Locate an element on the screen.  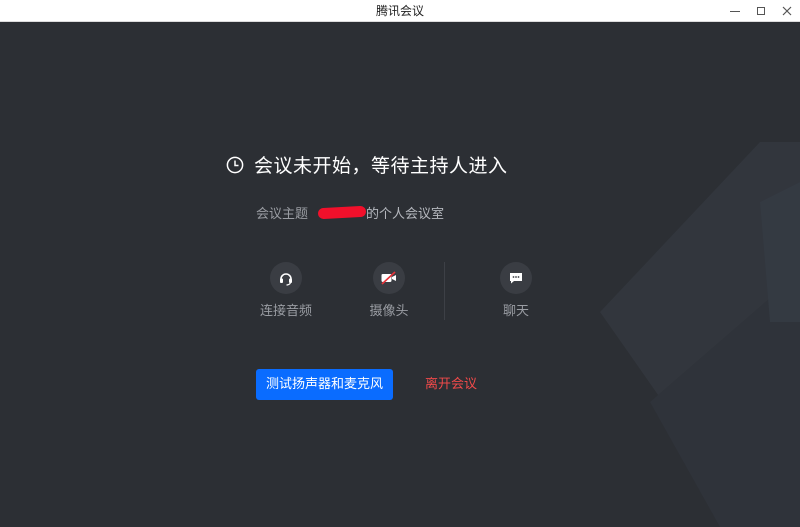
minimize-icon is located at coordinates (735, 11).